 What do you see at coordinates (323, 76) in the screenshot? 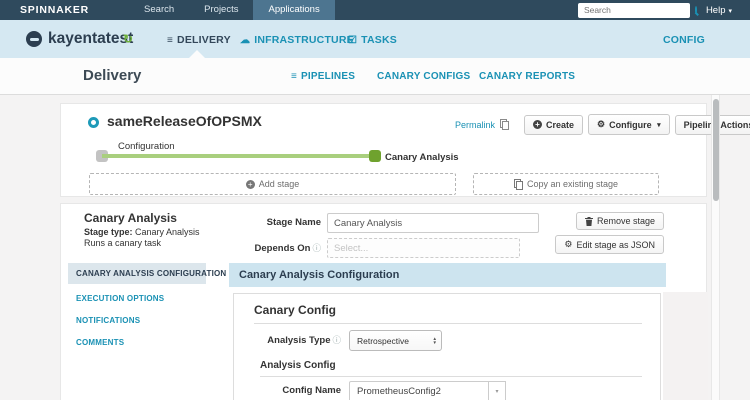
I see `tab-pipelines: ≡ PIPELINES` at bounding box center [323, 76].